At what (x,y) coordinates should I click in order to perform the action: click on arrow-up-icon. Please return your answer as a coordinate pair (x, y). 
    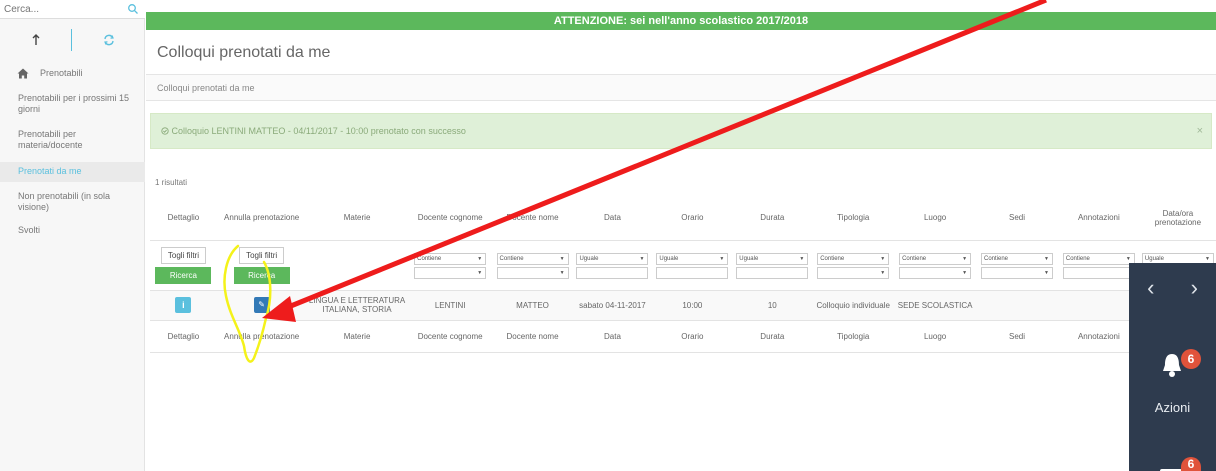
    Looking at the image, I should click on (35, 39).